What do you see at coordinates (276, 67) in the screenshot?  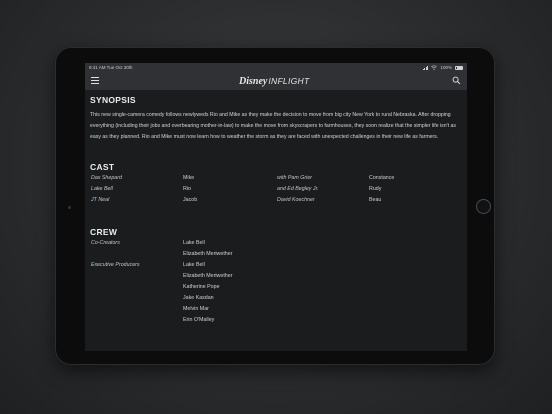 I see `status-bar: 9:41 AM Tue Oct 30th 100%` at bounding box center [276, 67].